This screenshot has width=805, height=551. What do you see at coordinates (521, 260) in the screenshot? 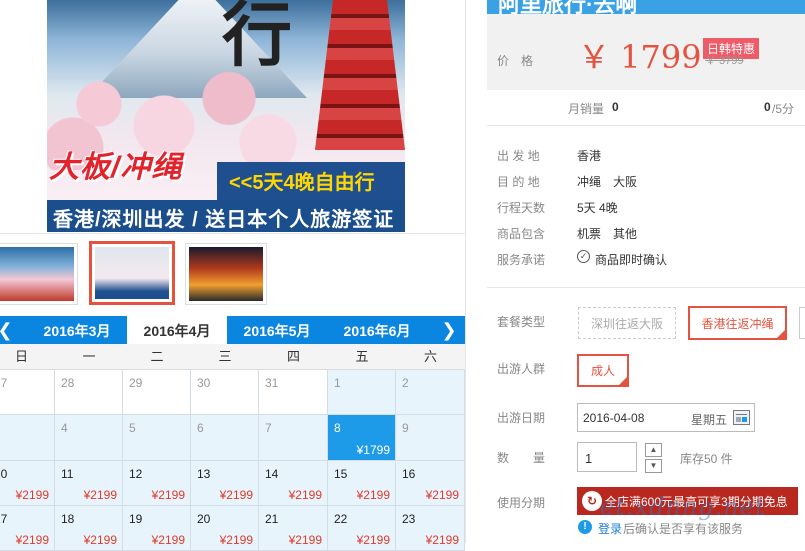
I see `info-label-service: 服务承诺` at bounding box center [521, 260].